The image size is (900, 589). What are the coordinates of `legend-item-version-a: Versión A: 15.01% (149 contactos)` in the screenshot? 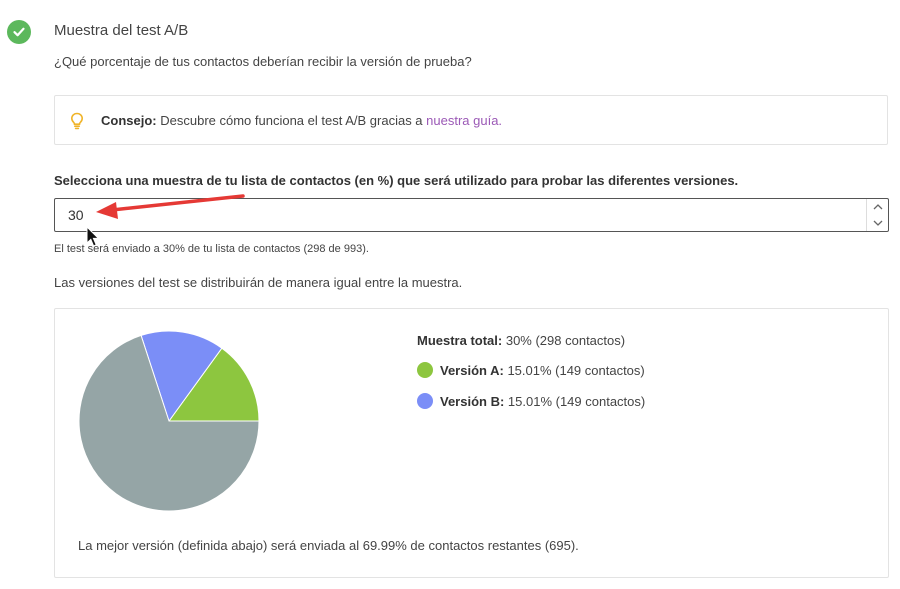 It's located at (531, 370).